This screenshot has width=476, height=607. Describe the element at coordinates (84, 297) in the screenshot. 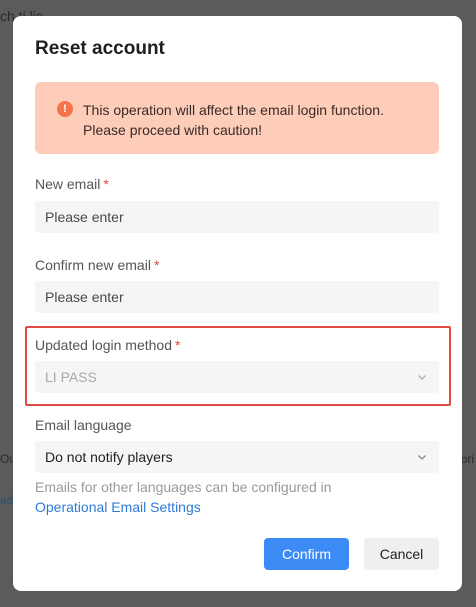

I see `confirm-email-placeholder: Please enter` at that location.